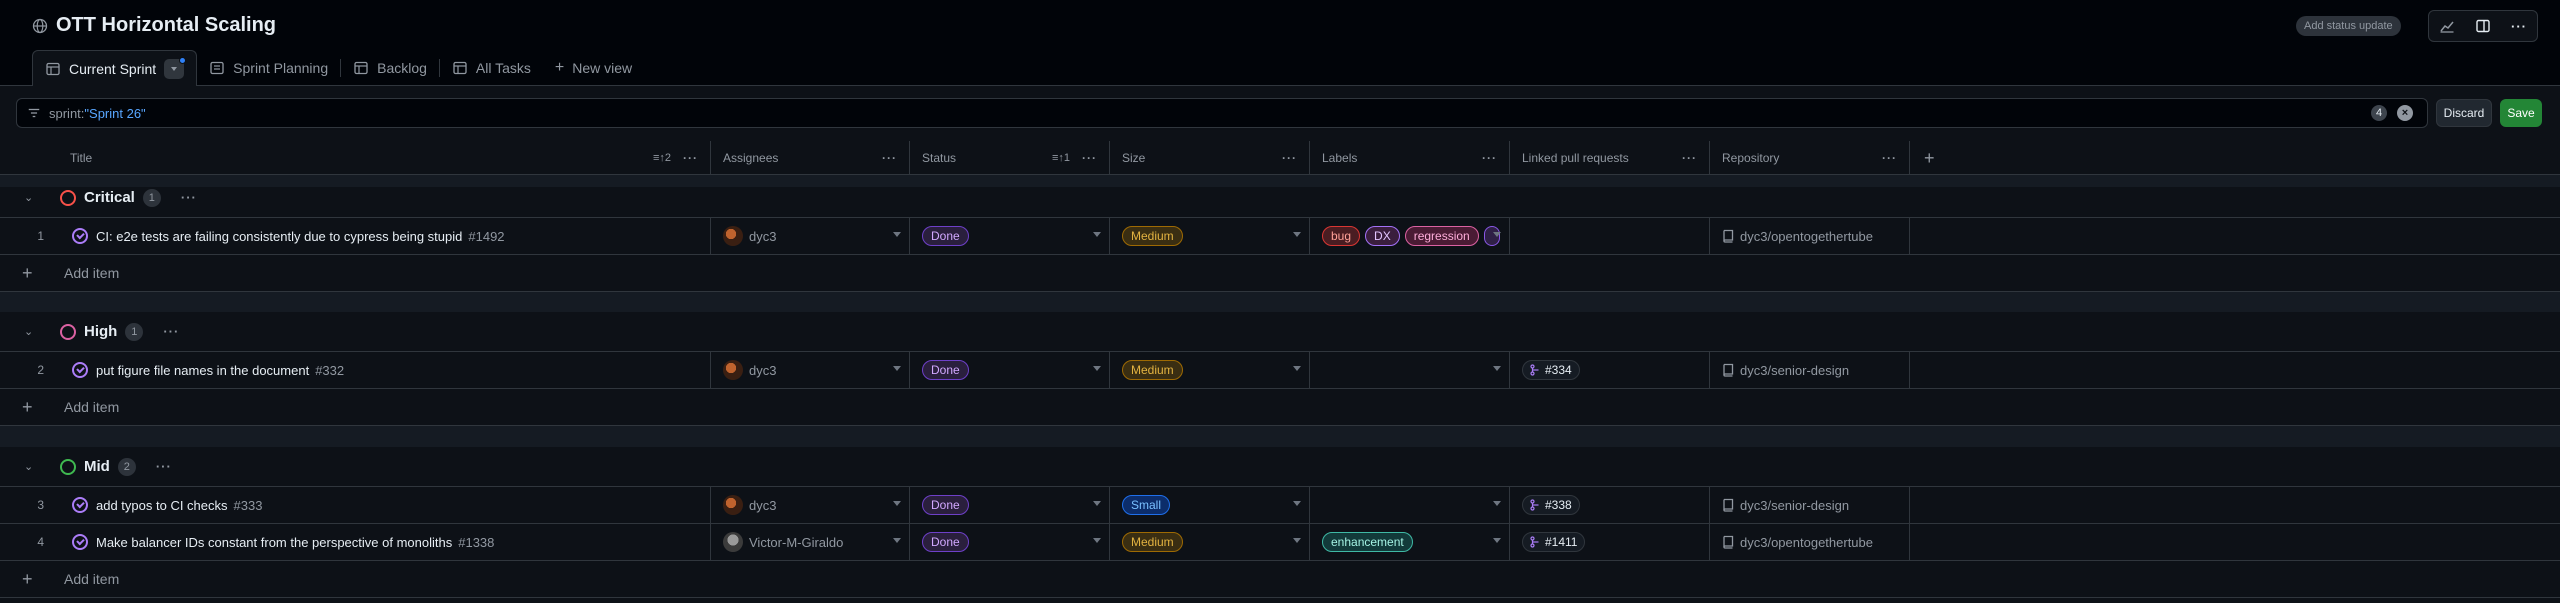  Describe the element at coordinates (154, 25) in the screenshot. I see `project-title: OTT Horizontal Scaling` at that location.